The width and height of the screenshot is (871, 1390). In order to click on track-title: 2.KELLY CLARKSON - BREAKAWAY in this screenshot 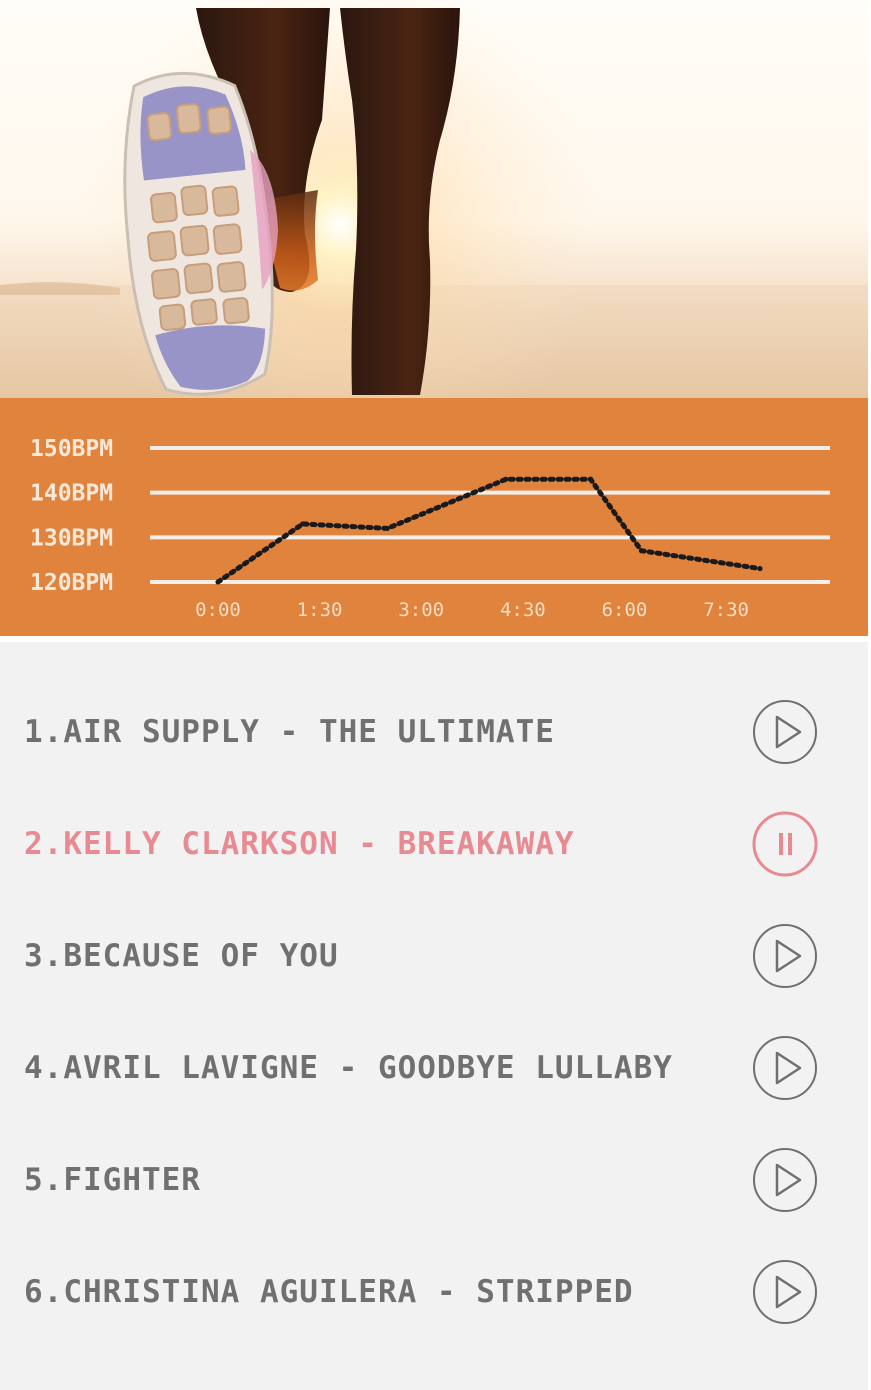, I will do `click(299, 844)`.